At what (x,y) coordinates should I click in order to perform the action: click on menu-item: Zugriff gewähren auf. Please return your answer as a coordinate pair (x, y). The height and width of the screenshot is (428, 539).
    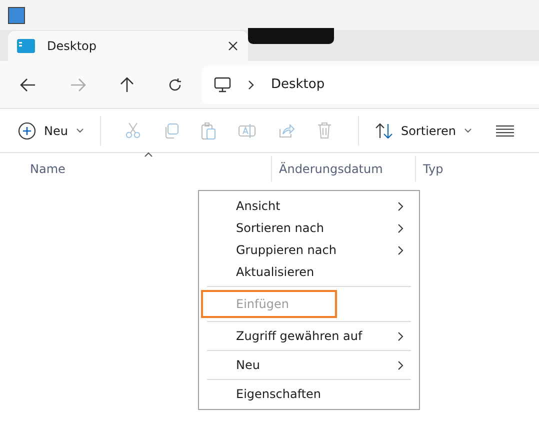
    Looking at the image, I should click on (309, 336).